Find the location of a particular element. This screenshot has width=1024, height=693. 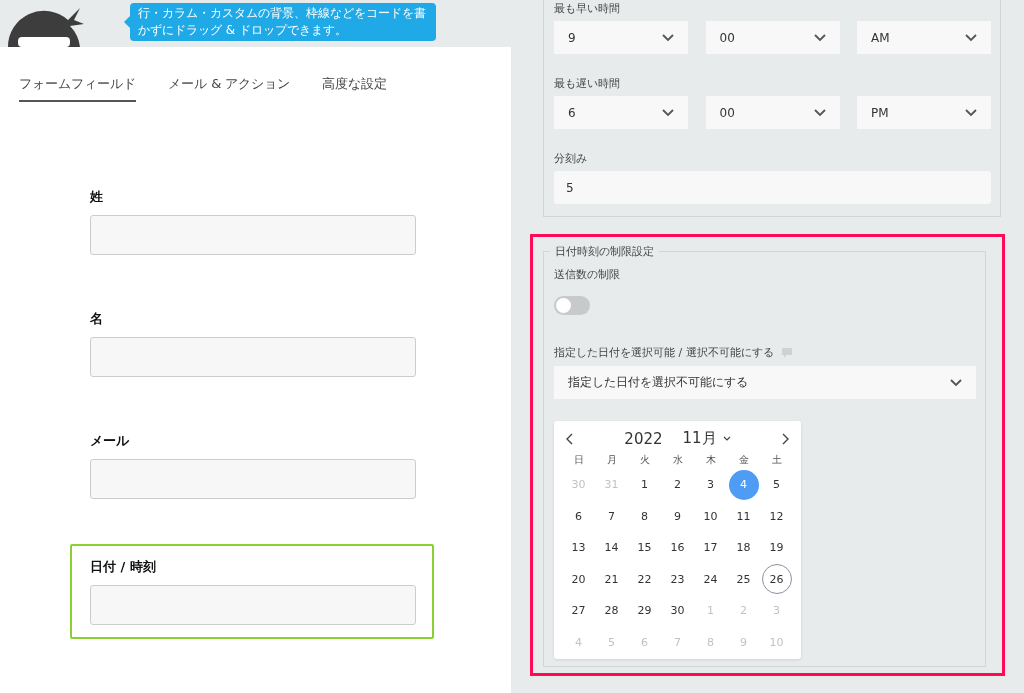

calendar-day: 20 is located at coordinates (578, 579).